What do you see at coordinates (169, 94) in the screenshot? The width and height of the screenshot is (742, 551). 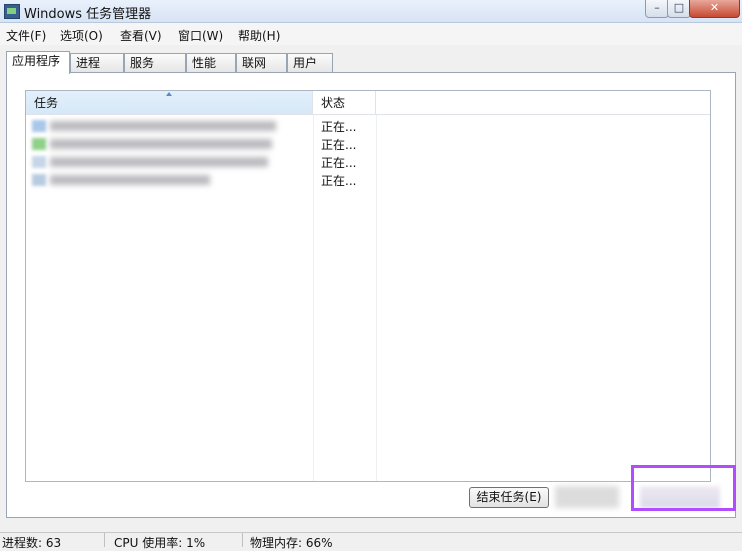 I see `sort-ascending-icon` at bounding box center [169, 94].